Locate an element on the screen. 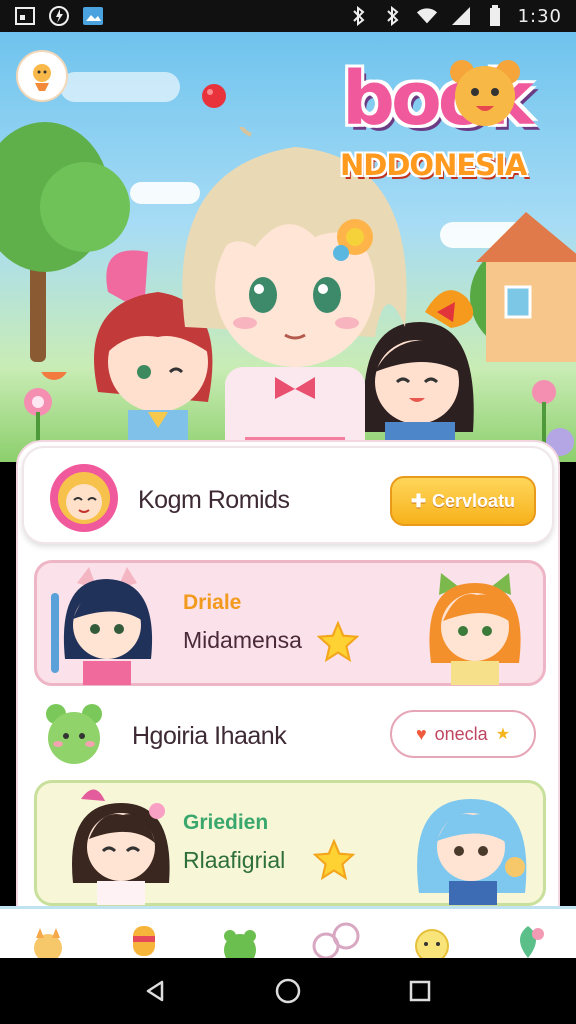  card-title: Griedien is located at coordinates (226, 822).